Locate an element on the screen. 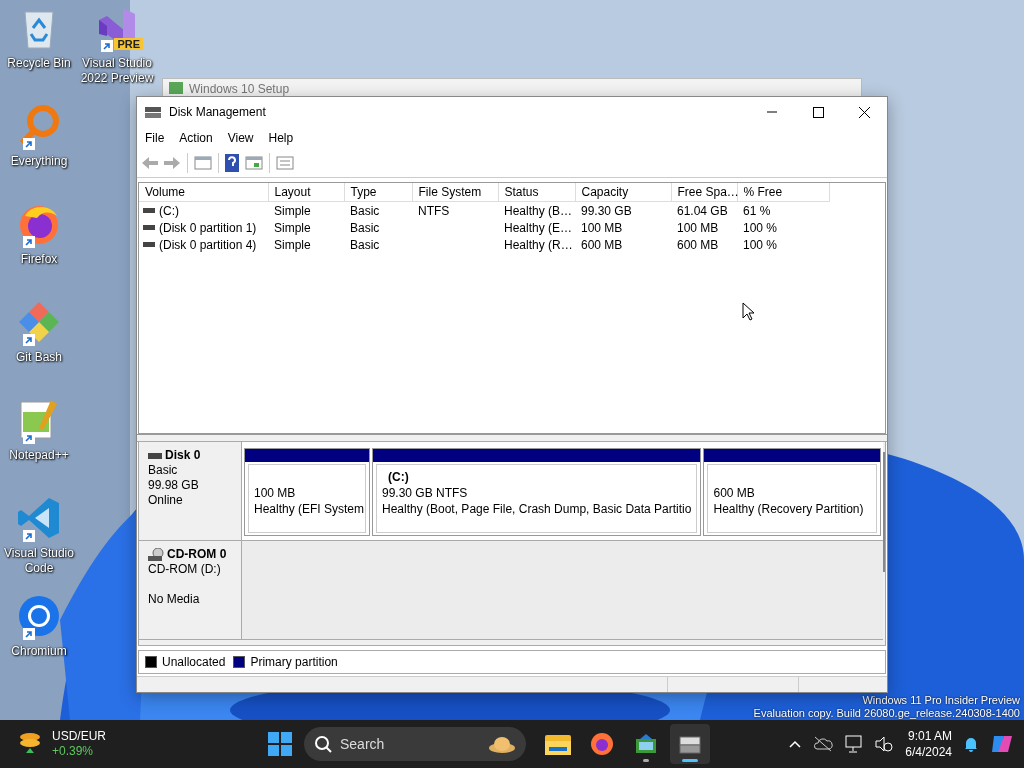  menu-item: File is located at coordinates (155, 138).